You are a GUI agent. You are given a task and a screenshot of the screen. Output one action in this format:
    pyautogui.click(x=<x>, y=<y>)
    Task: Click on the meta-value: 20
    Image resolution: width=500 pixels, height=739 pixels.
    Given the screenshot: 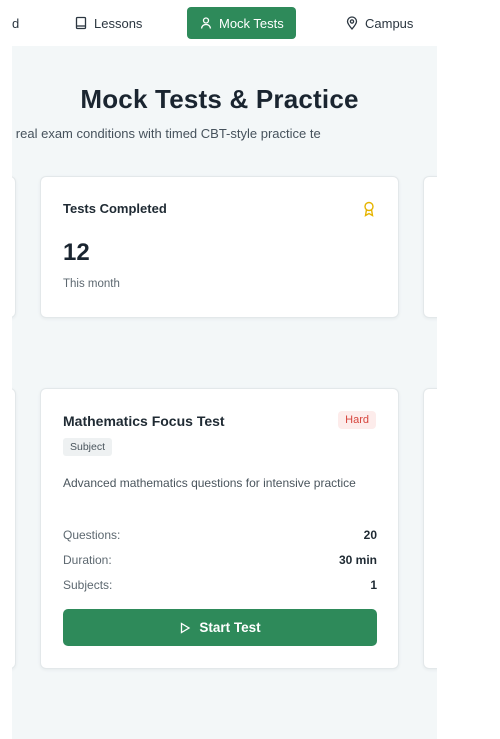 What is the action you would take?
    pyautogui.click(x=370, y=535)
    